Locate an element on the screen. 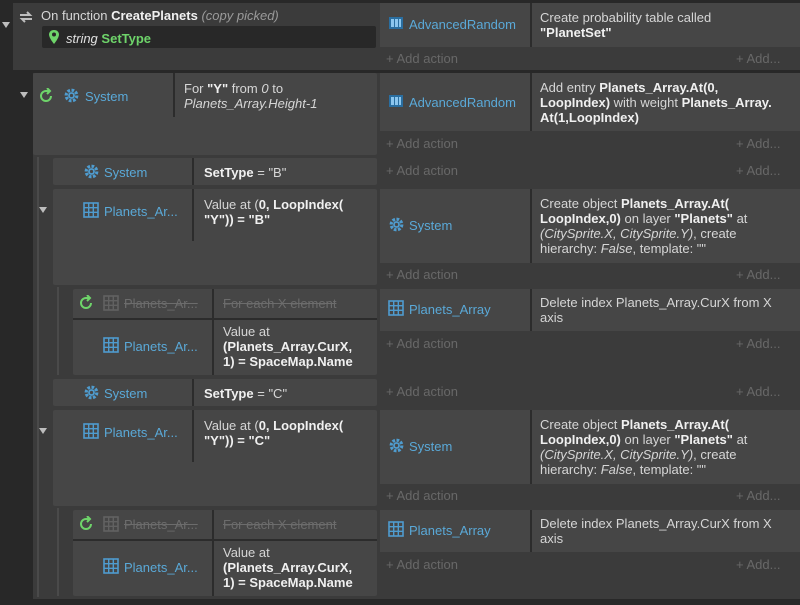 This screenshot has width=800, height=605. settype-b-text: SetType = "B" is located at coordinates (245, 172).